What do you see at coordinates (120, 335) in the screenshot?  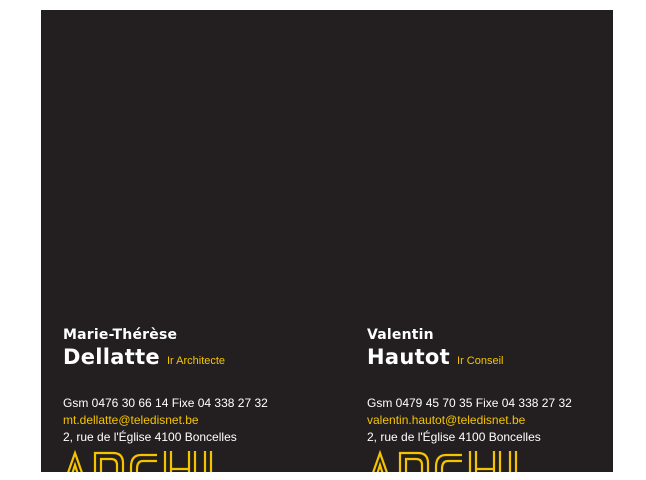 I see `first-name: Marie-Thérèse` at bounding box center [120, 335].